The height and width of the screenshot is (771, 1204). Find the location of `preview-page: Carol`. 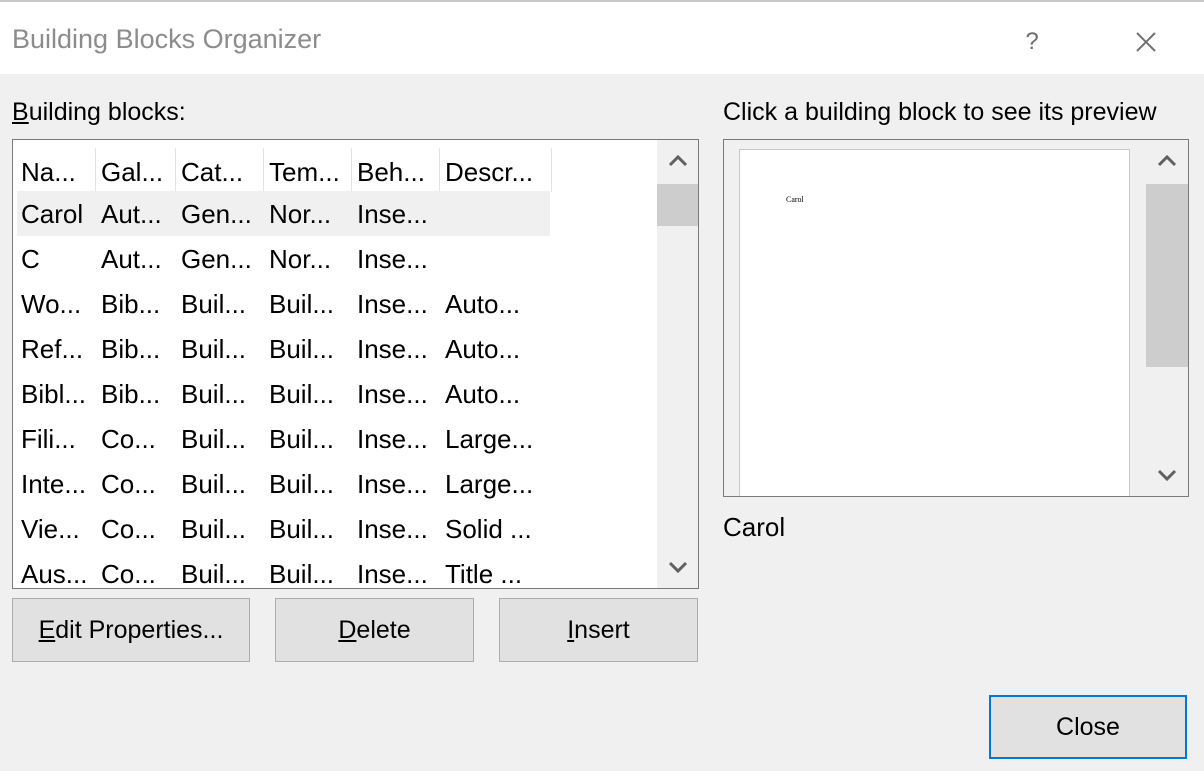

preview-page: Carol is located at coordinates (934, 322).